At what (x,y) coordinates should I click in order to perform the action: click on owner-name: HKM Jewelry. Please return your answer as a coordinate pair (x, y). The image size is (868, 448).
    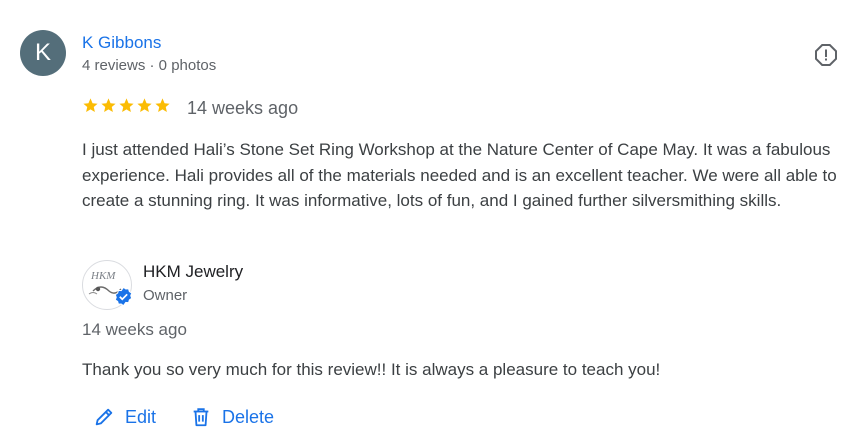
    Looking at the image, I should click on (193, 271).